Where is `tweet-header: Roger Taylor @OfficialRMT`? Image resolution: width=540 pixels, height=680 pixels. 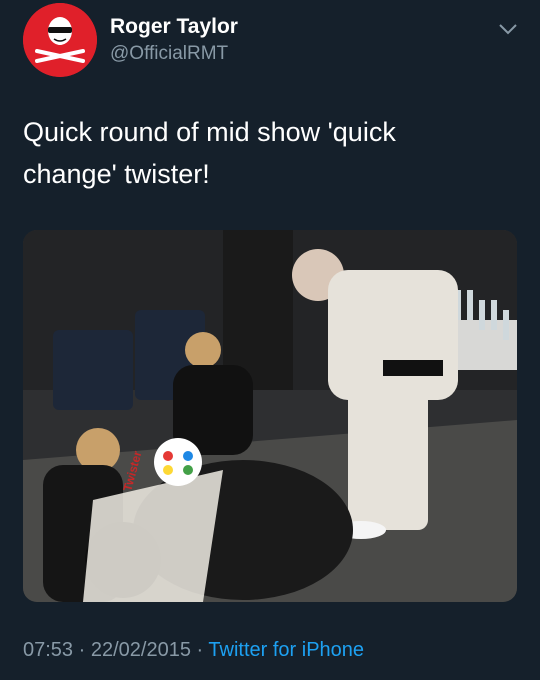
tweet-header: Roger Taylor @OfficialRMT is located at coordinates (273, 43).